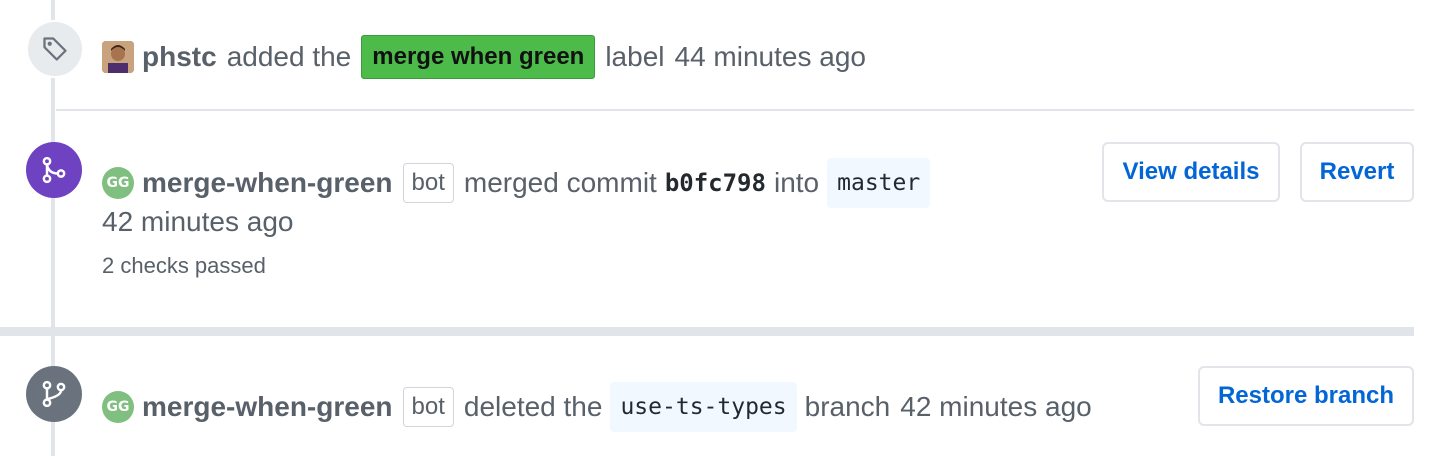  Describe the element at coordinates (560, 182) in the screenshot. I see `action-text: merged commit` at that location.